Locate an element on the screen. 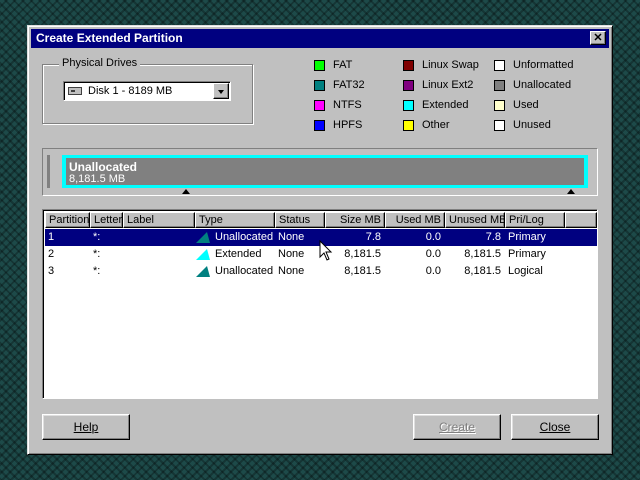  legend-swatch-unformatted is located at coordinates (499, 65).